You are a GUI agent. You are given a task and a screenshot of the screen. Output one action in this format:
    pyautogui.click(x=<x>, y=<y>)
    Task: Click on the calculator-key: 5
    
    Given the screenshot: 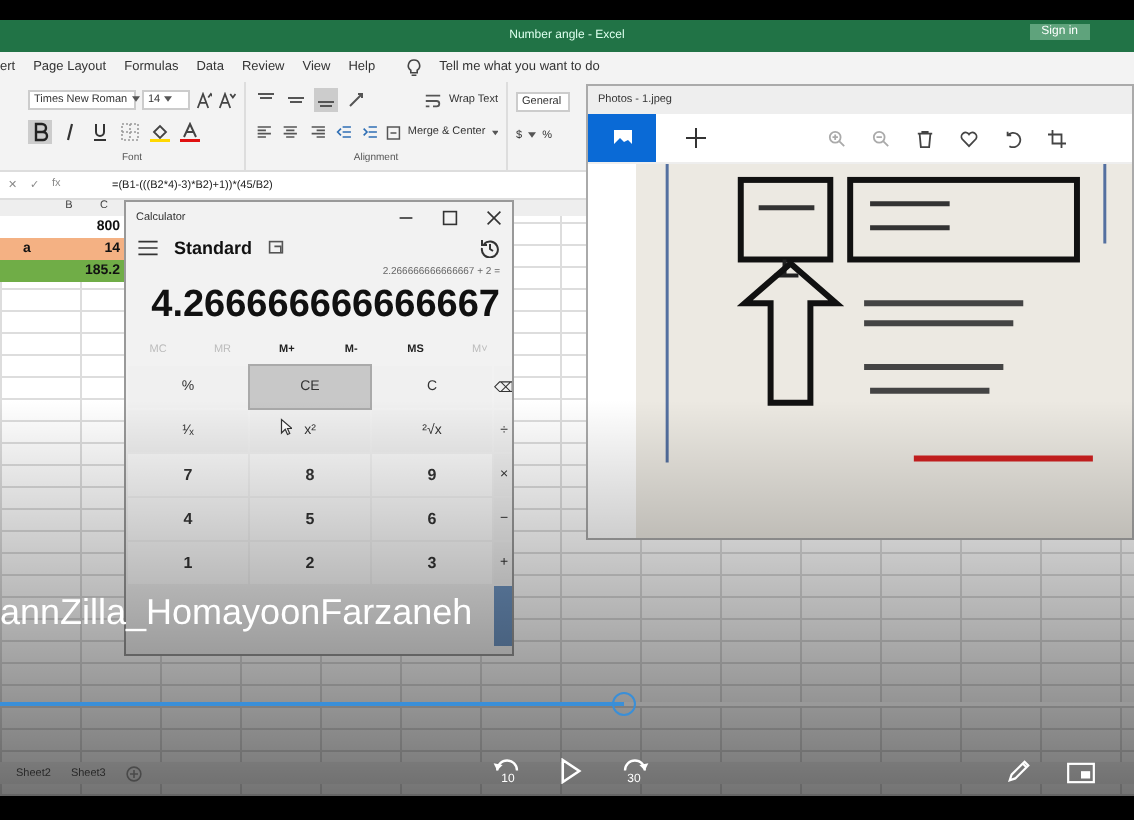 What is the action you would take?
    pyautogui.click(x=310, y=519)
    